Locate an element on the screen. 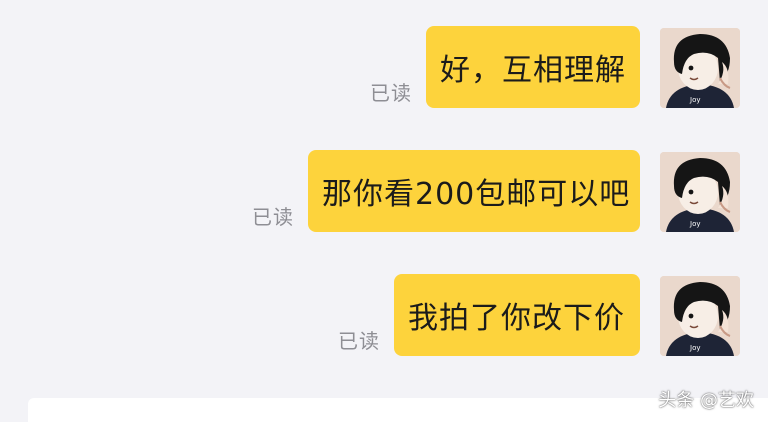 Image resolution: width=768 pixels, height=422 pixels. message-row: 已读 我拍了你改下价 Joy is located at coordinates (539, 315).